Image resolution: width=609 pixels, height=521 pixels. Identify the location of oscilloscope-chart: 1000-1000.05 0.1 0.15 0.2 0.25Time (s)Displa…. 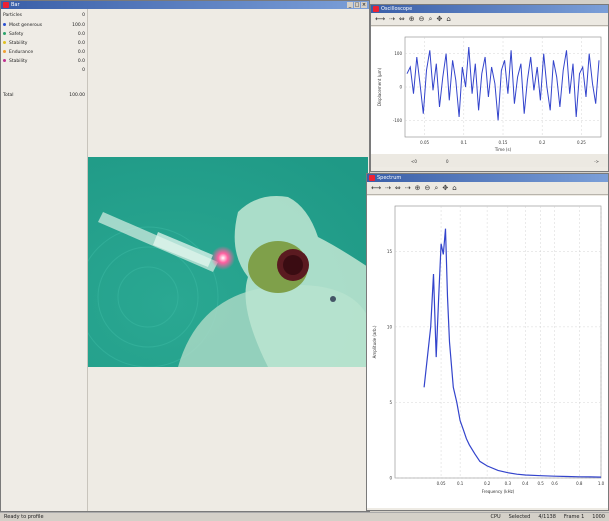
(489, 97).